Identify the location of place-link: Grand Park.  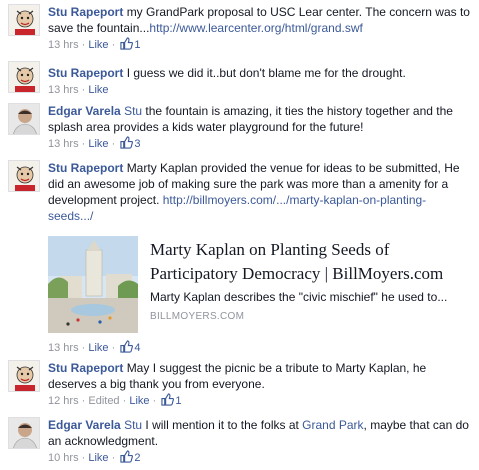
(332, 425).